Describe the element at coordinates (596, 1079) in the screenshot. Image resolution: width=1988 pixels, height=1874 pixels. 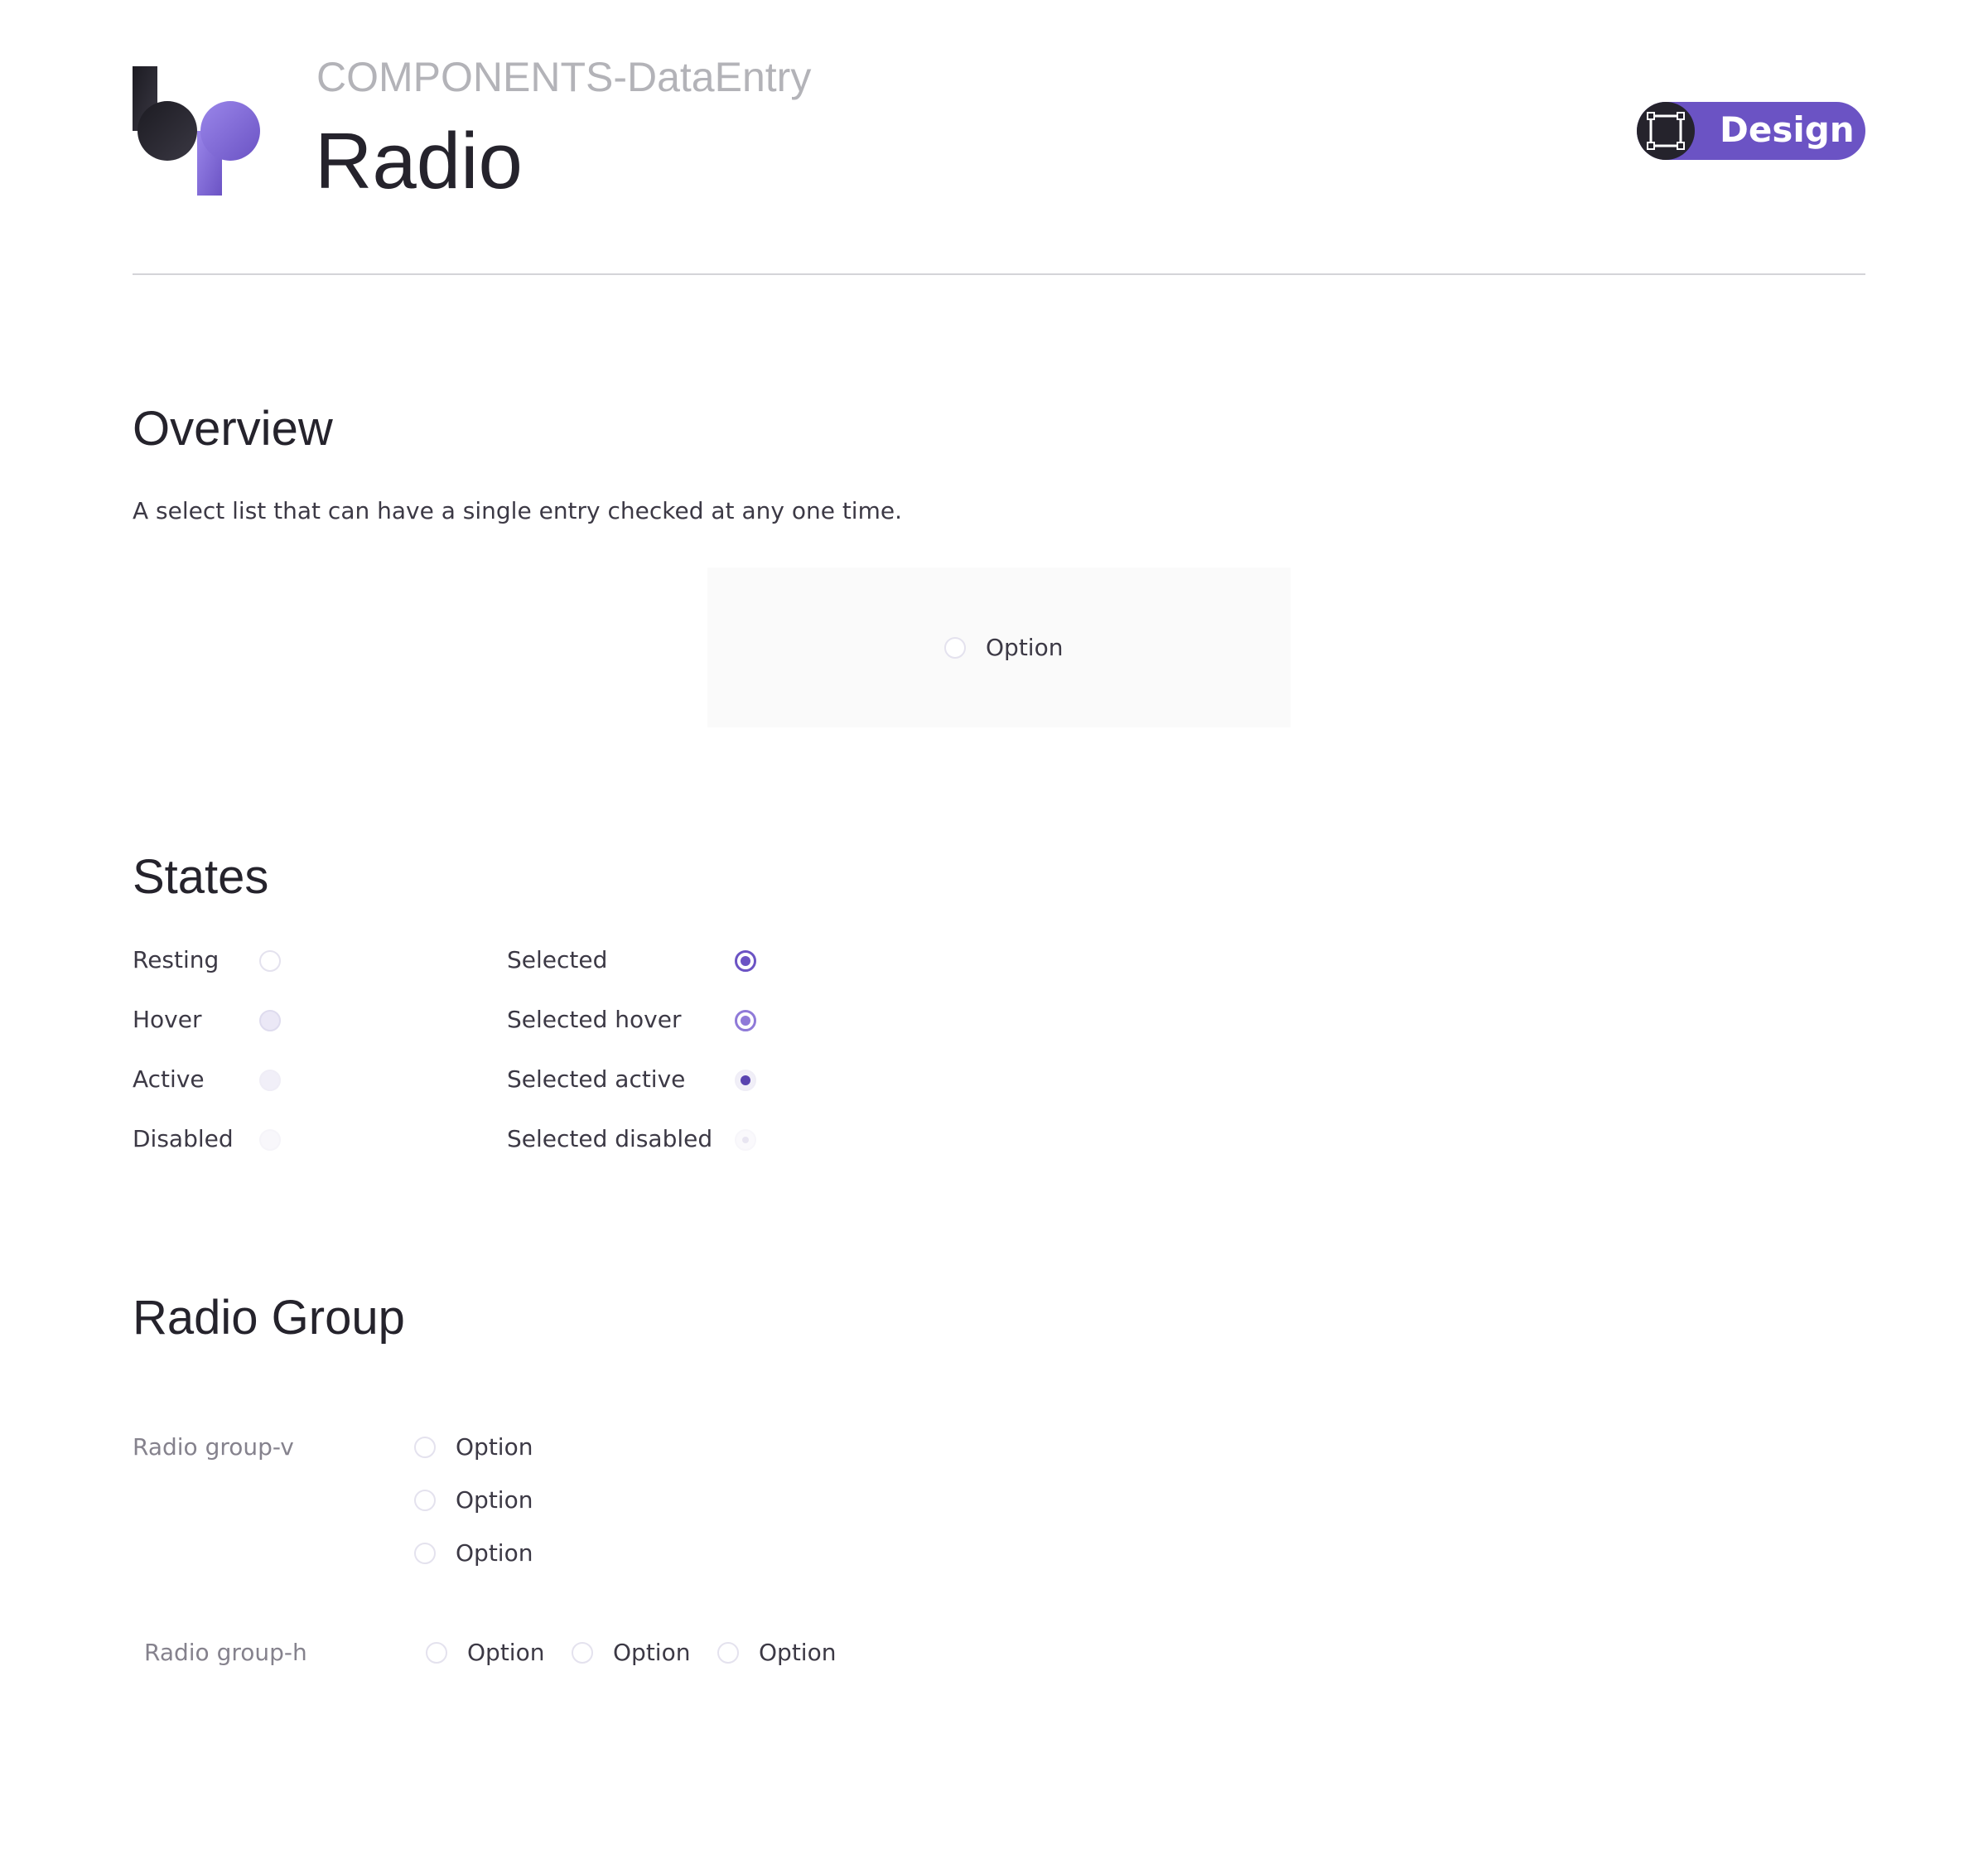
I see `state-label-selected-active: Selected active` at that location.